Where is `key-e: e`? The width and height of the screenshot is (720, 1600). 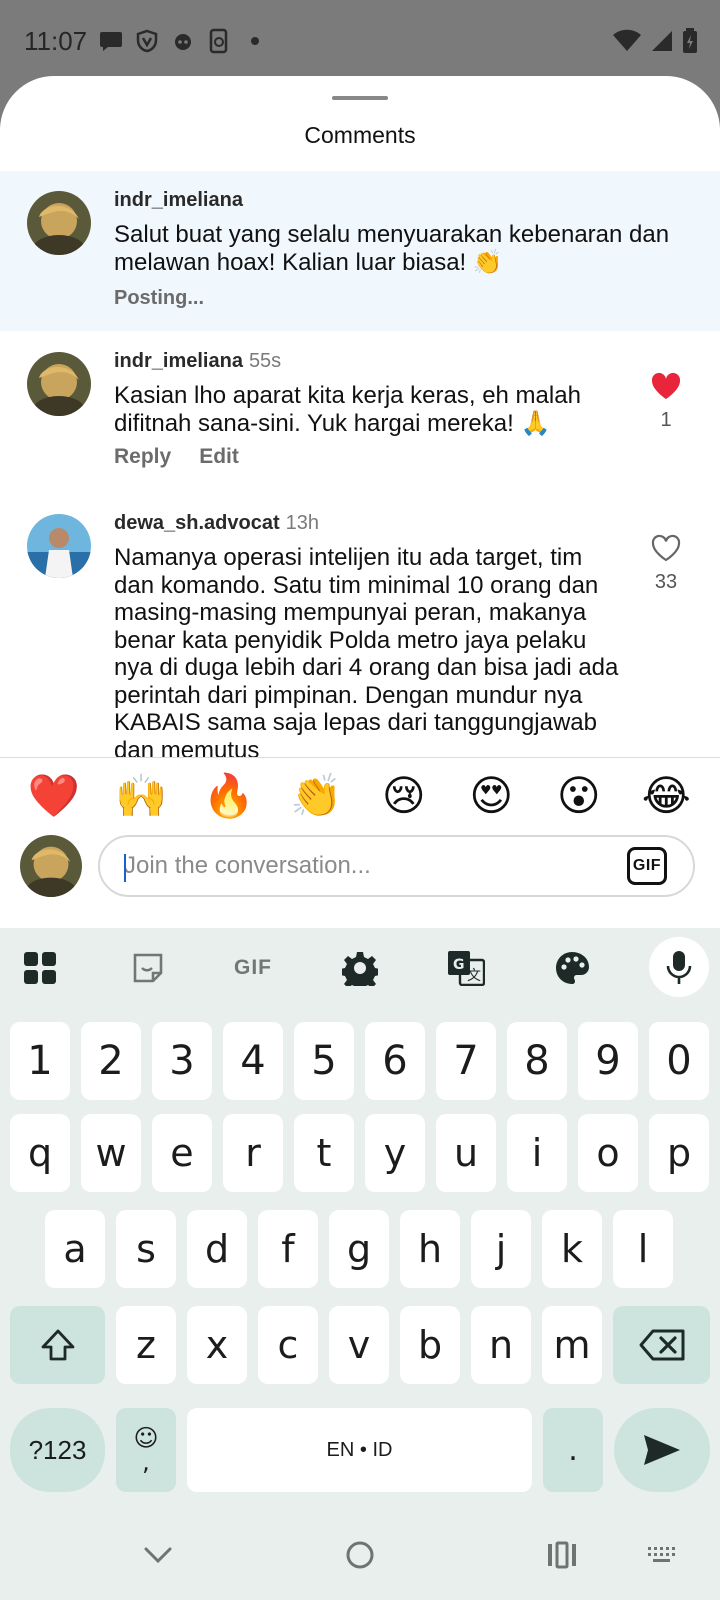
key-e: e is located at coordinates (182, 1153).